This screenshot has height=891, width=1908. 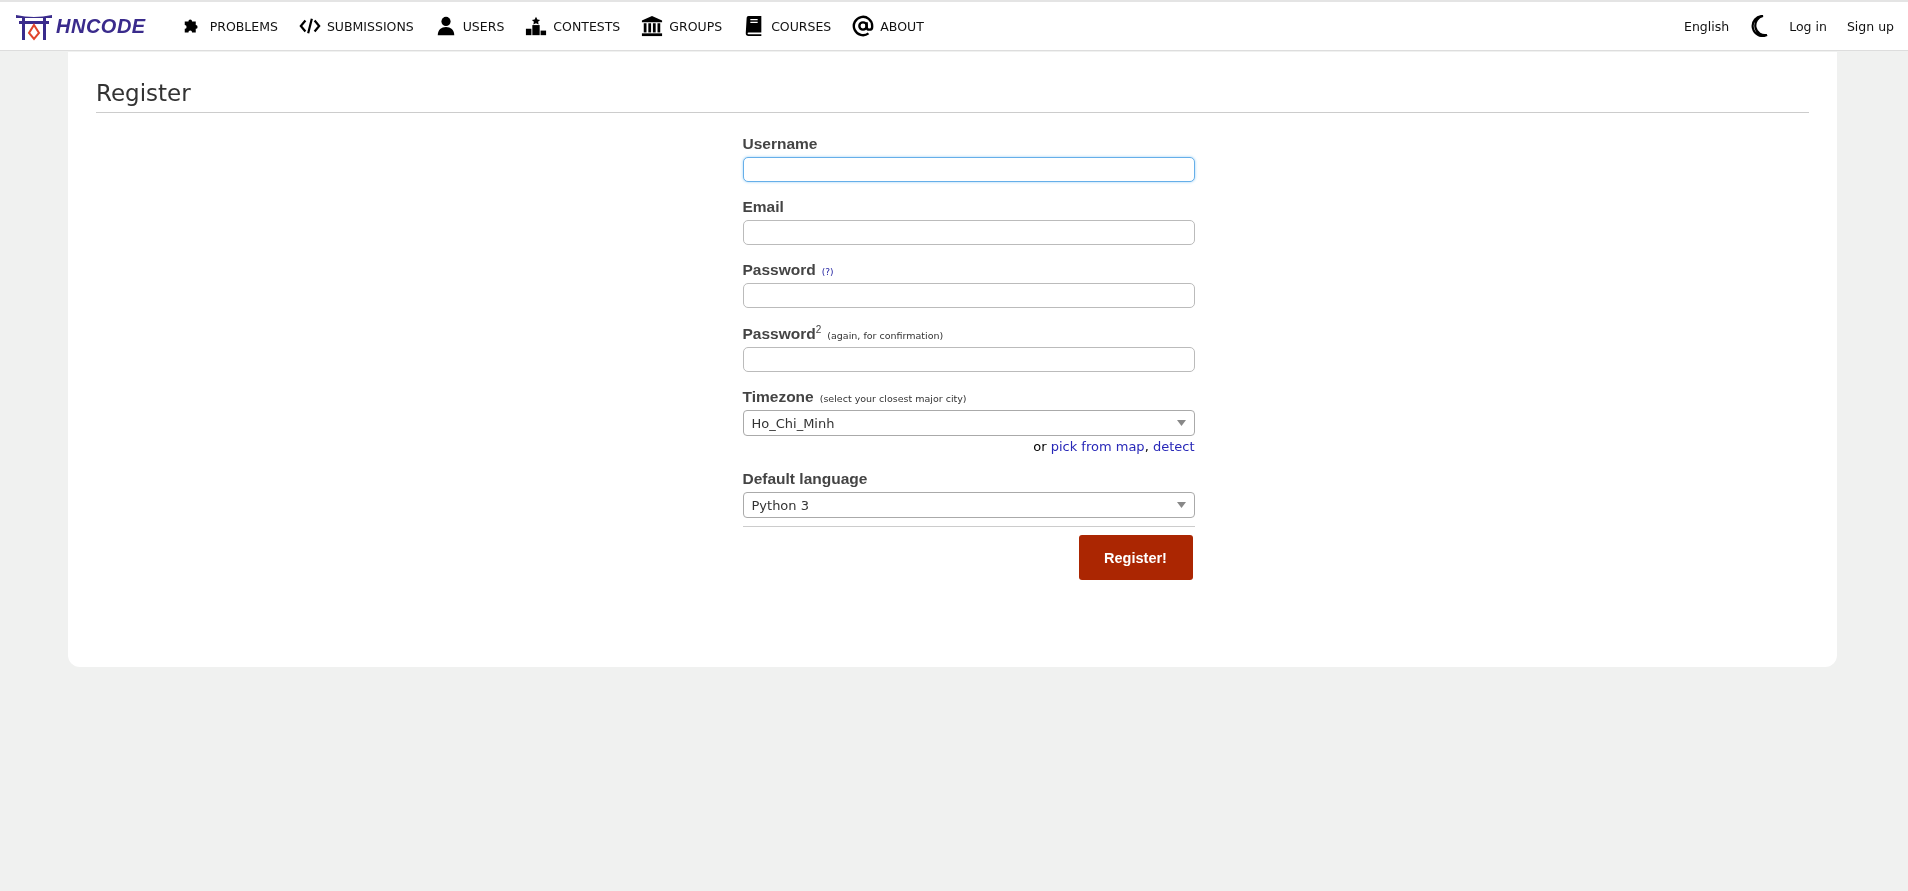 What do you see at coordinates (827, 272) in the screenshot?
I see `help-link: (?)` at bounding box center [827, 272].